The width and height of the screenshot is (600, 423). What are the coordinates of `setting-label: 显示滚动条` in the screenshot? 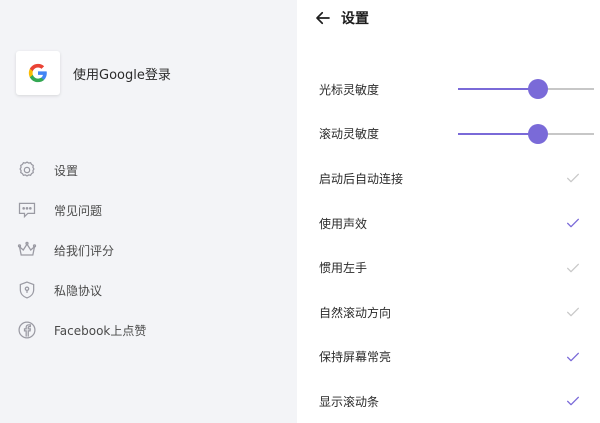 It's located at (349, 401).